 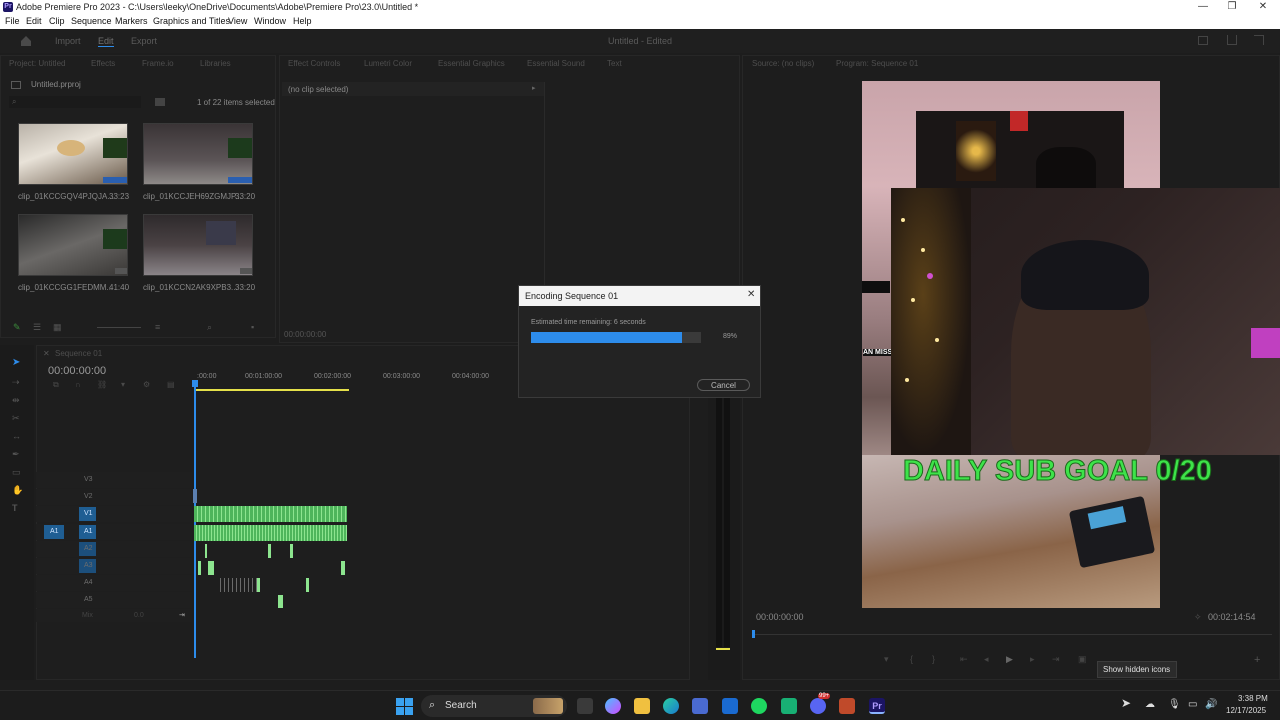 I want to click on onedrive-icon: ☁, so click(x=1150, y=704).